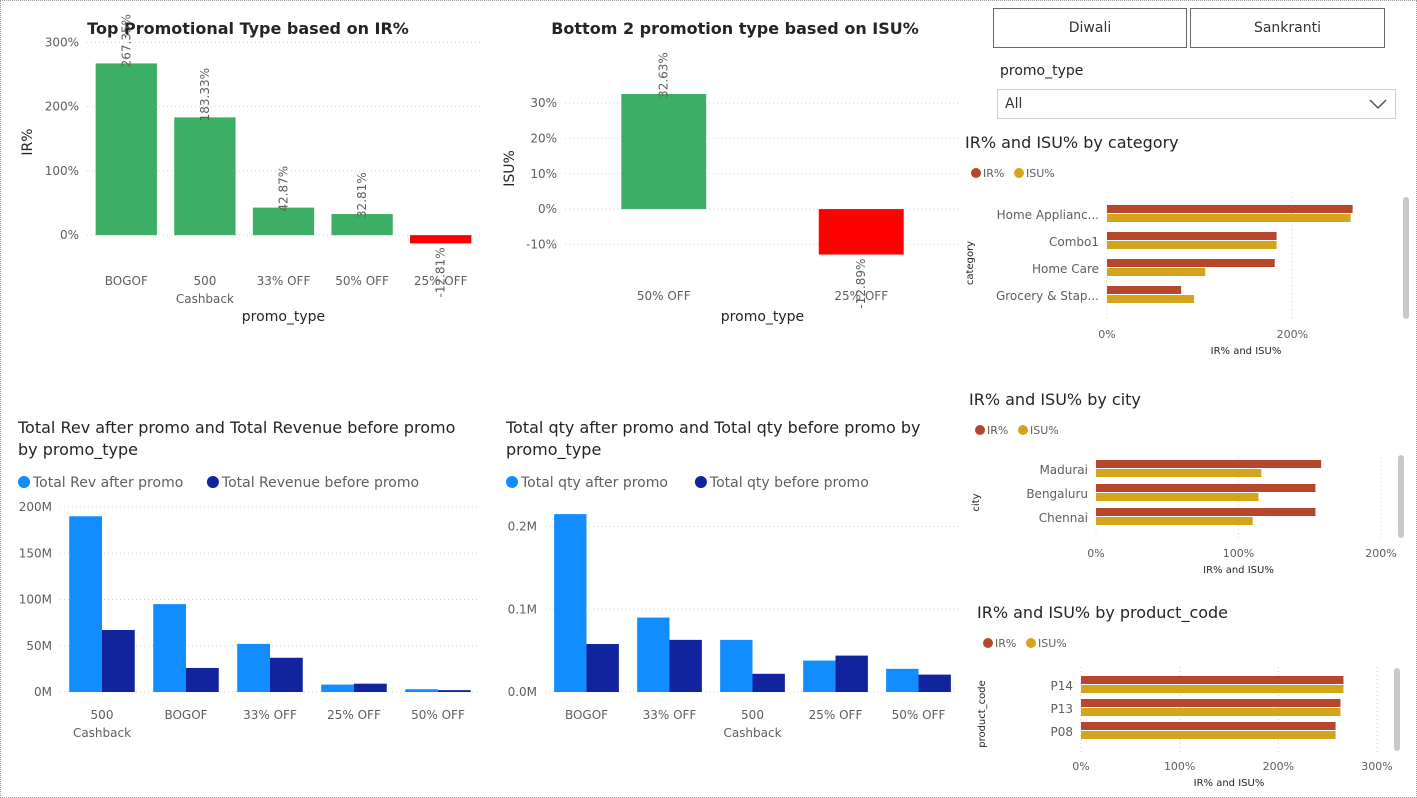 The width and height of the screenshot is (1417, 798). What do you see at coordinates (934, 683) in the screenshot?
I see `bar-50-off-total-qty-before-promo` at bounding box center [934, 683].